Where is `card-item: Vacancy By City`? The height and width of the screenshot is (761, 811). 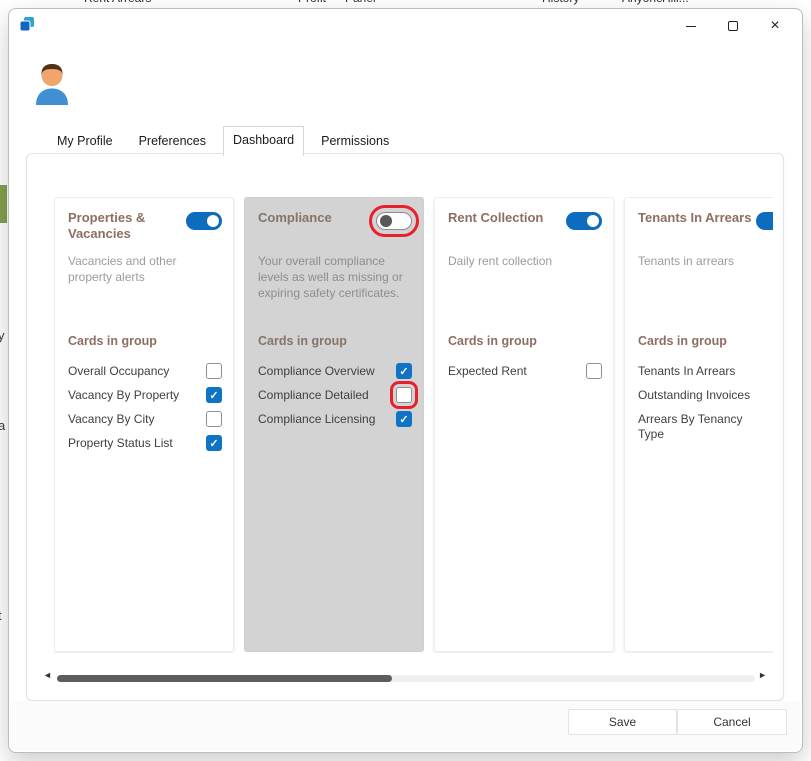
card-item: Vacancy By City is located at coordinates (145, 419).